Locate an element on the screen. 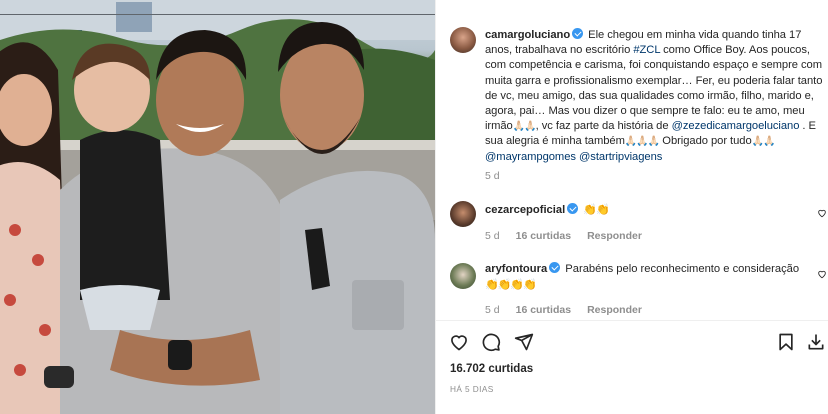  mention-zezedicamargoeluciano: @zezedicamargoeluciano is located at coordinates (736, 126).